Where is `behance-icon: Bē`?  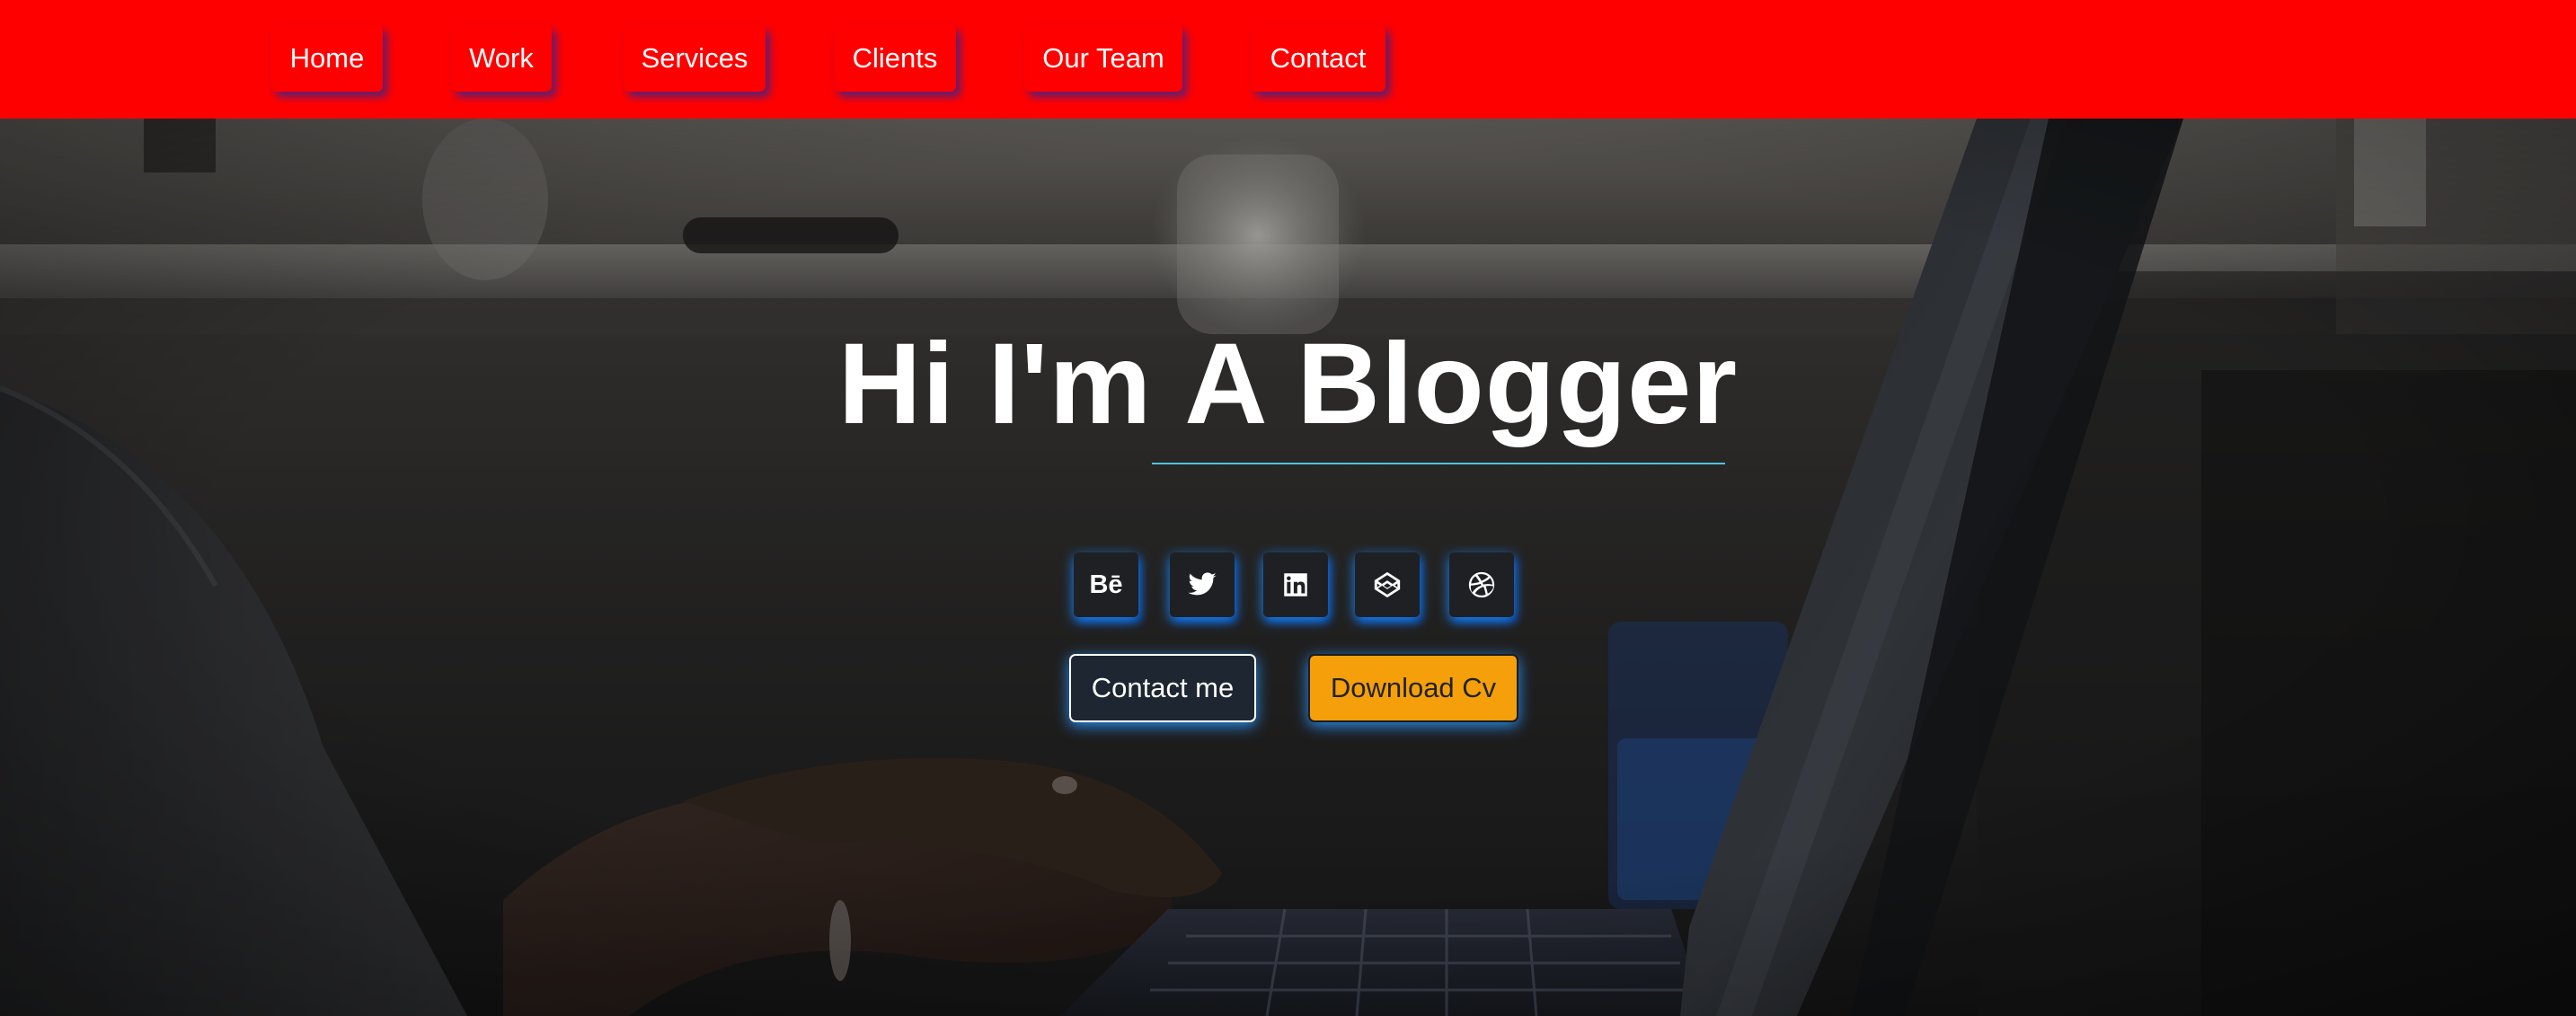
behance-icon: Bē is located at coordinates (1106, 585).